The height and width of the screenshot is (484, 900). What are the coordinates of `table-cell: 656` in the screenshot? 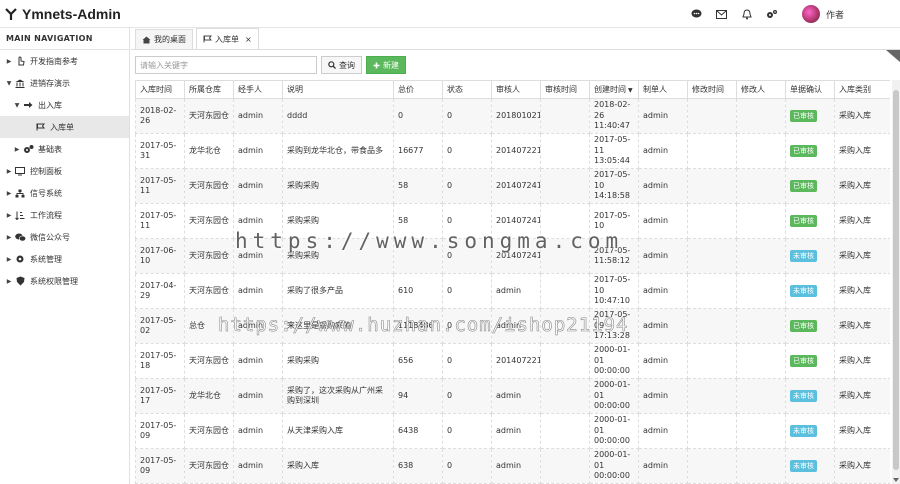 It's located at (418, 361).